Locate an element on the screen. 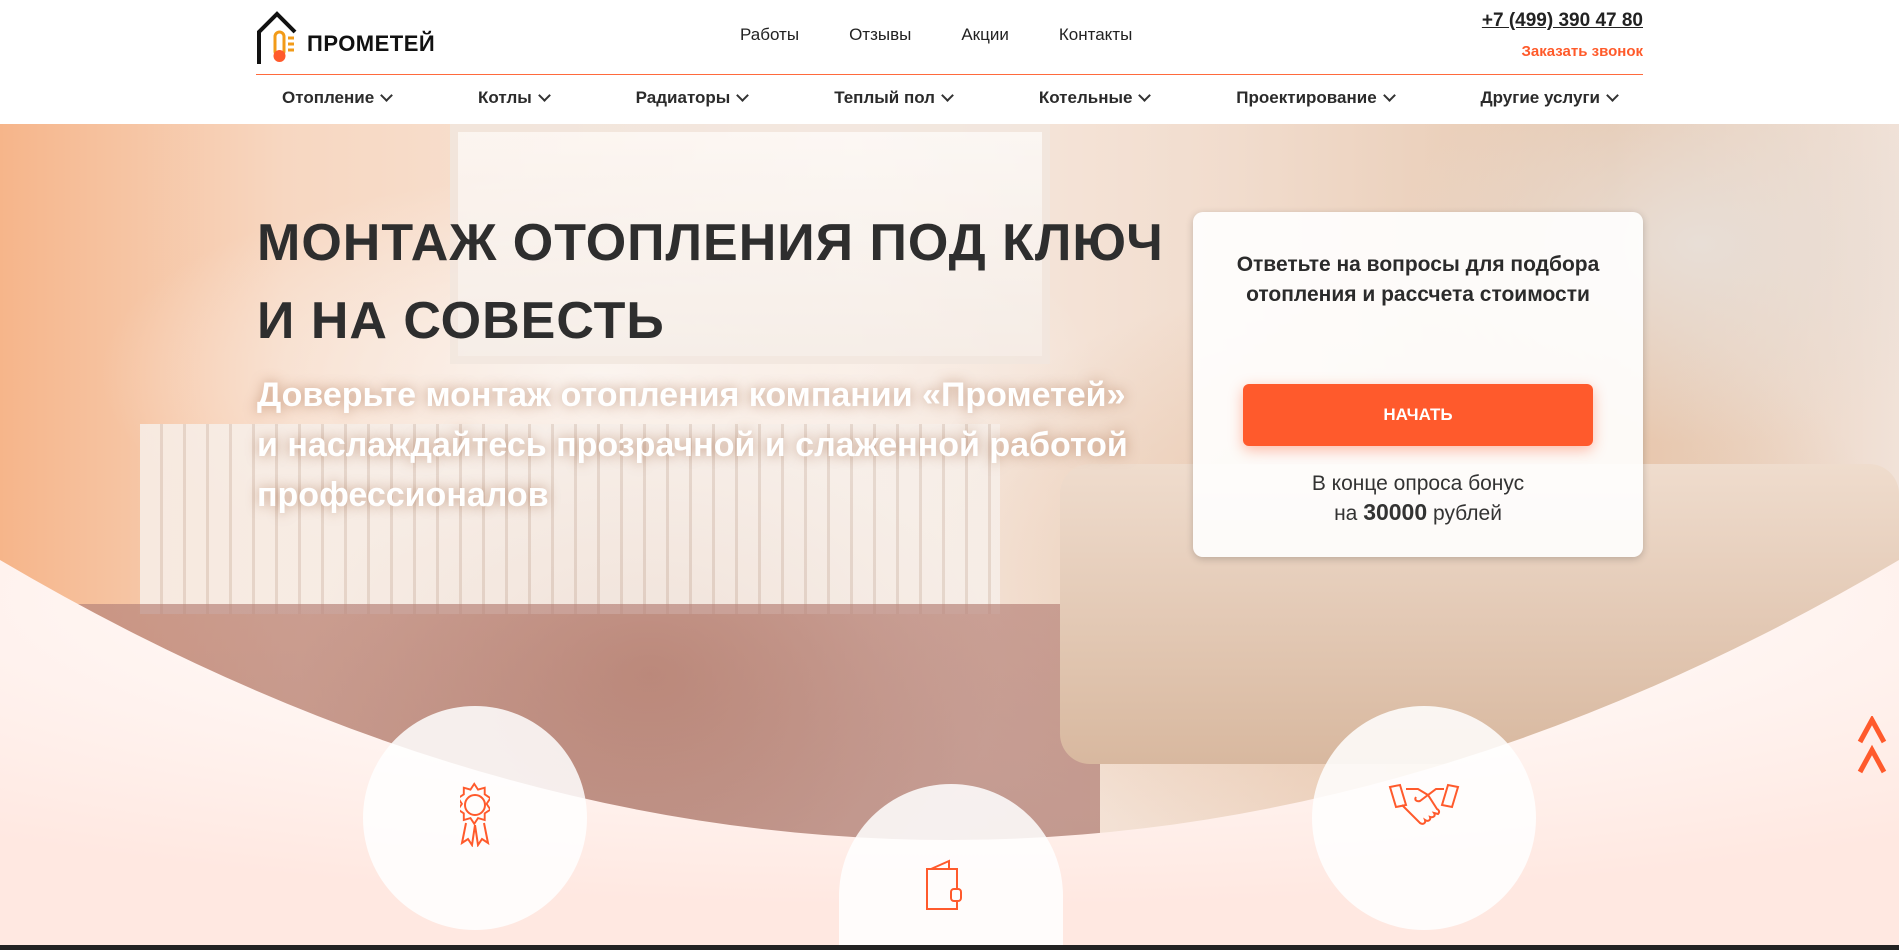 The width and height of the screenshot is (1899, 950). feature-circle-handshake is located at coordinates (1424, 818).